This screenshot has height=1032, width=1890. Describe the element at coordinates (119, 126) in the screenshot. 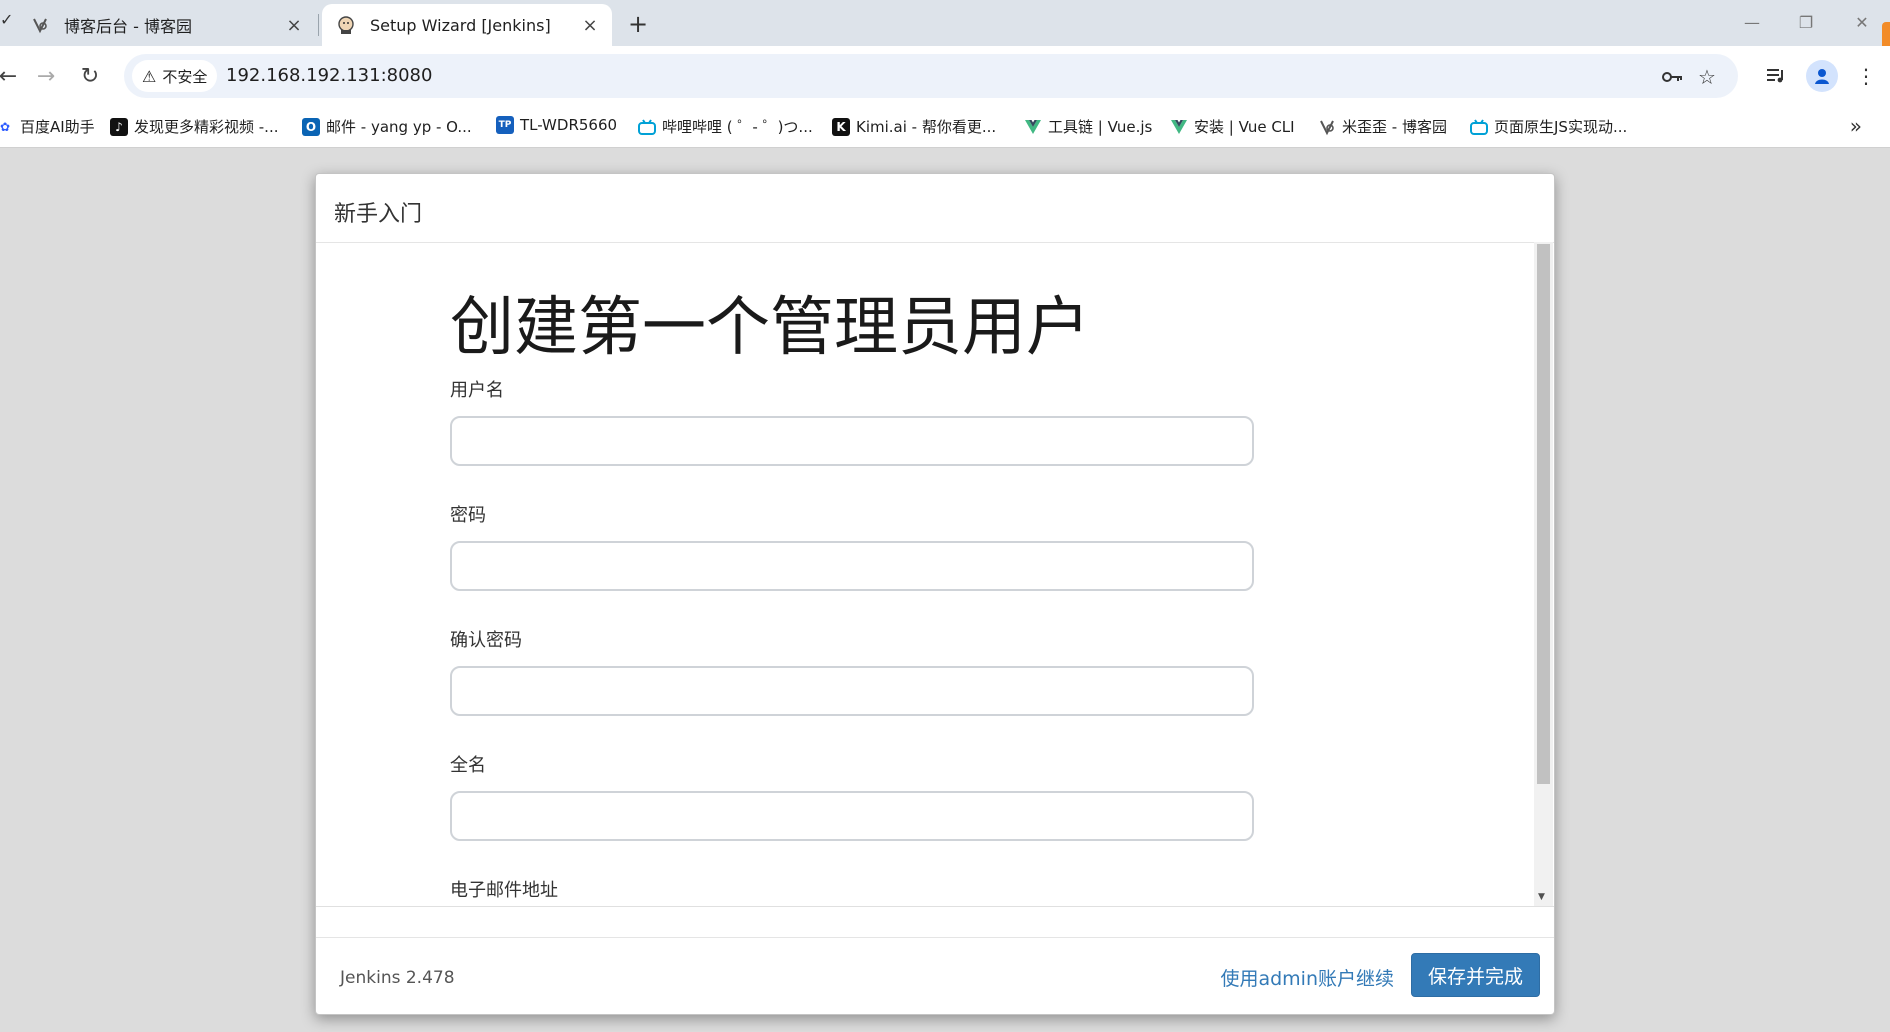

I see `tiktok-icon: ♪` at that location.